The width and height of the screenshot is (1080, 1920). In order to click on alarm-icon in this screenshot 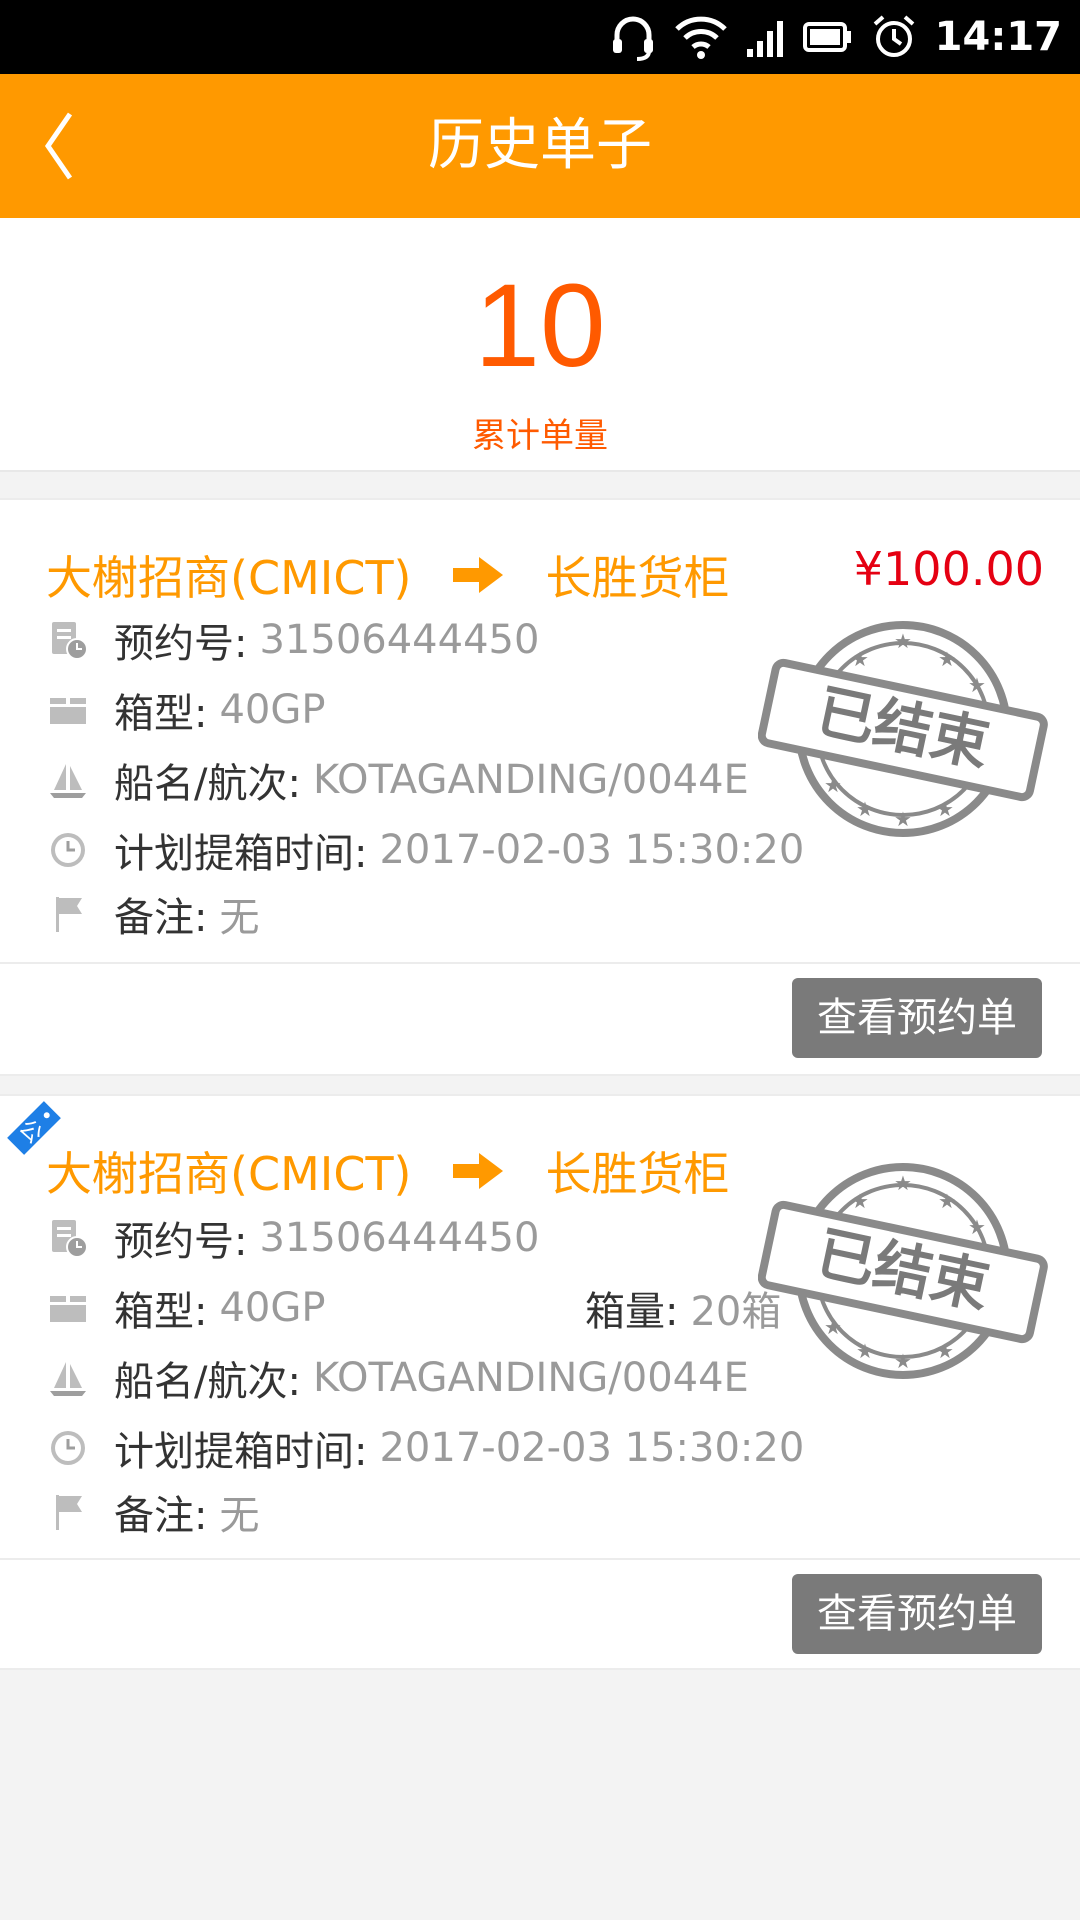, I will do `click(893, 36)`.